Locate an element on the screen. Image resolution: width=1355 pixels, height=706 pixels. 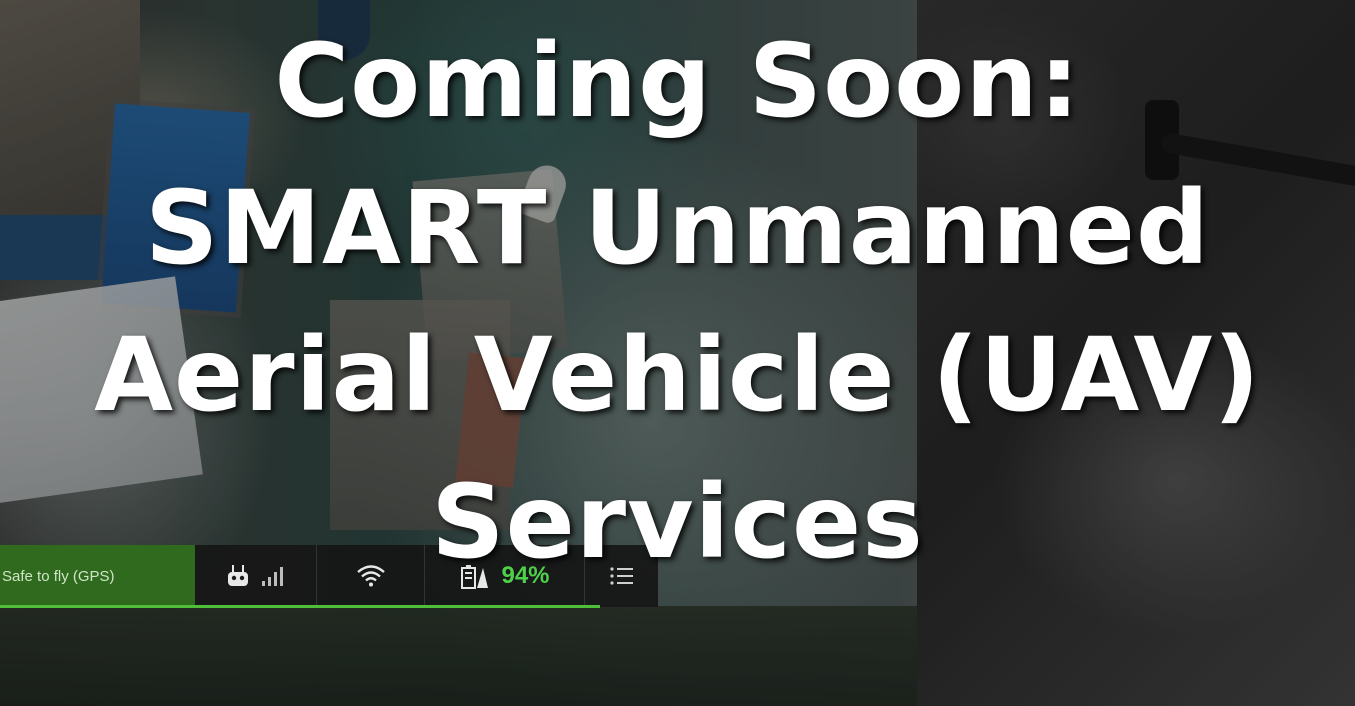
title-line-3: Aerial Vehicle (UAV) is located at coordinates (677, 375).